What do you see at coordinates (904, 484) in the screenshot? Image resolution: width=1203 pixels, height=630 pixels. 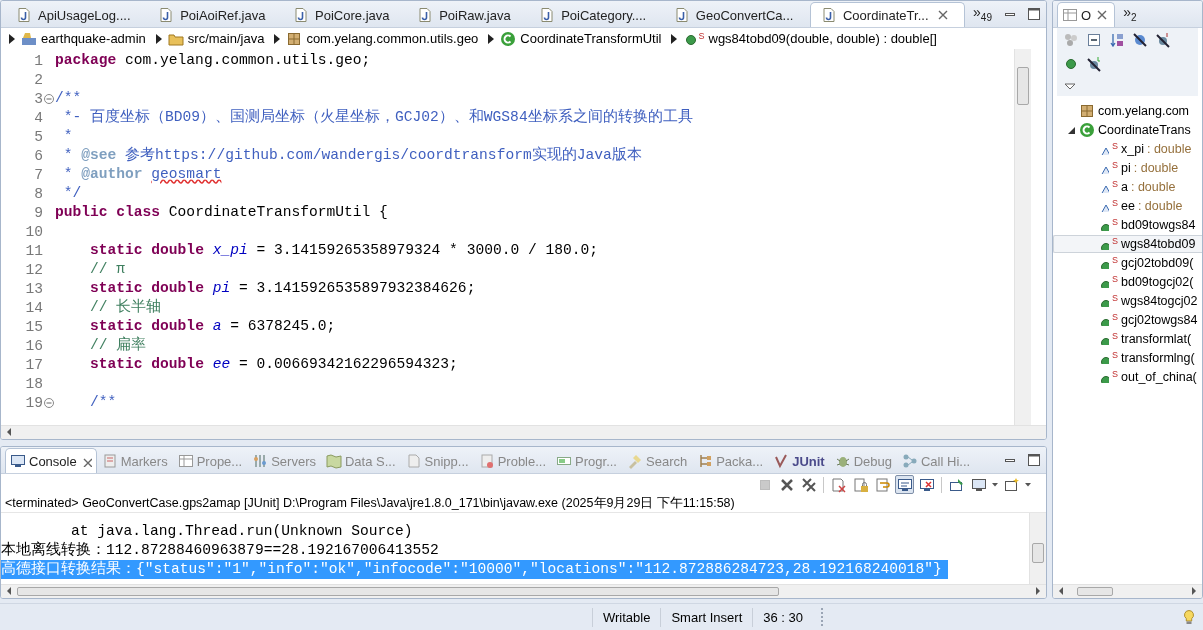 I see `show-output-icon` at bounding box center [904, 484].